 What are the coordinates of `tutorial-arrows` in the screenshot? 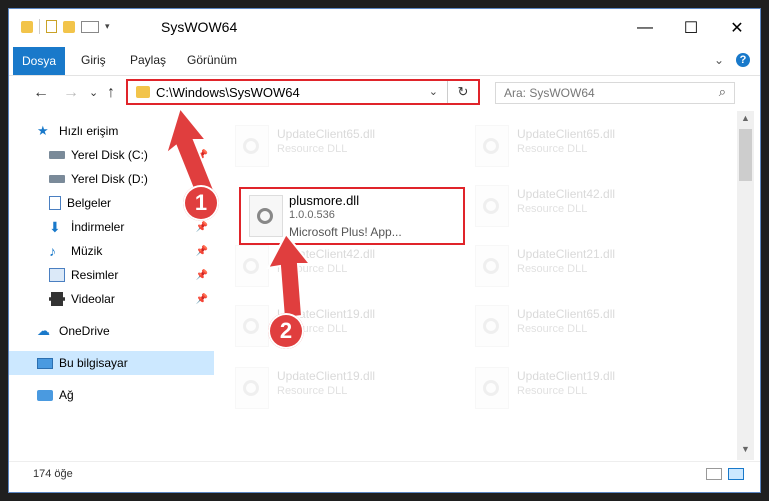 It's located at (238, 212).